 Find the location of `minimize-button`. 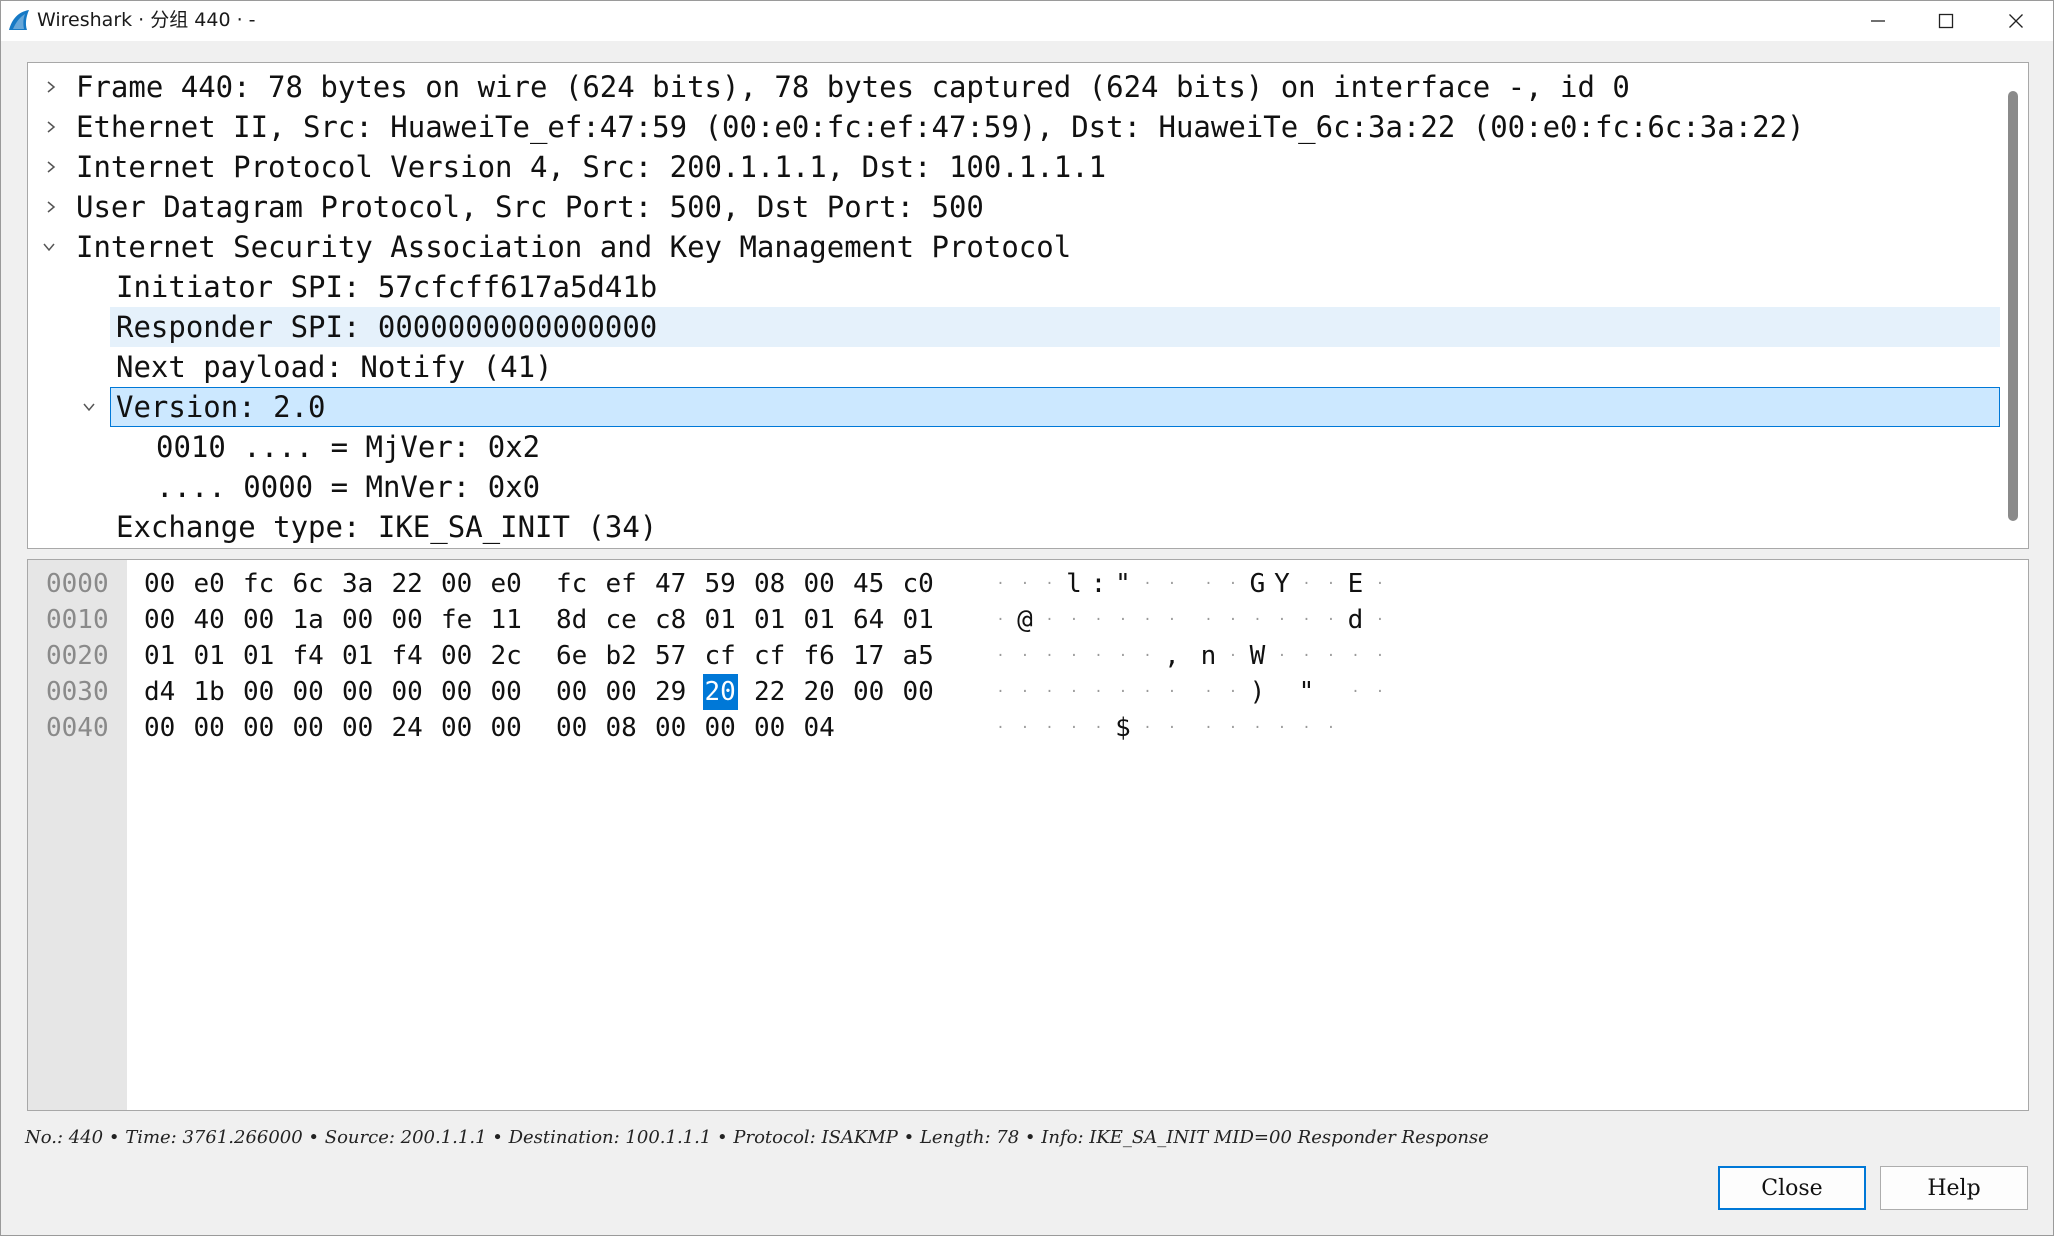

minimize-button is located at coordinates (1878, 21).